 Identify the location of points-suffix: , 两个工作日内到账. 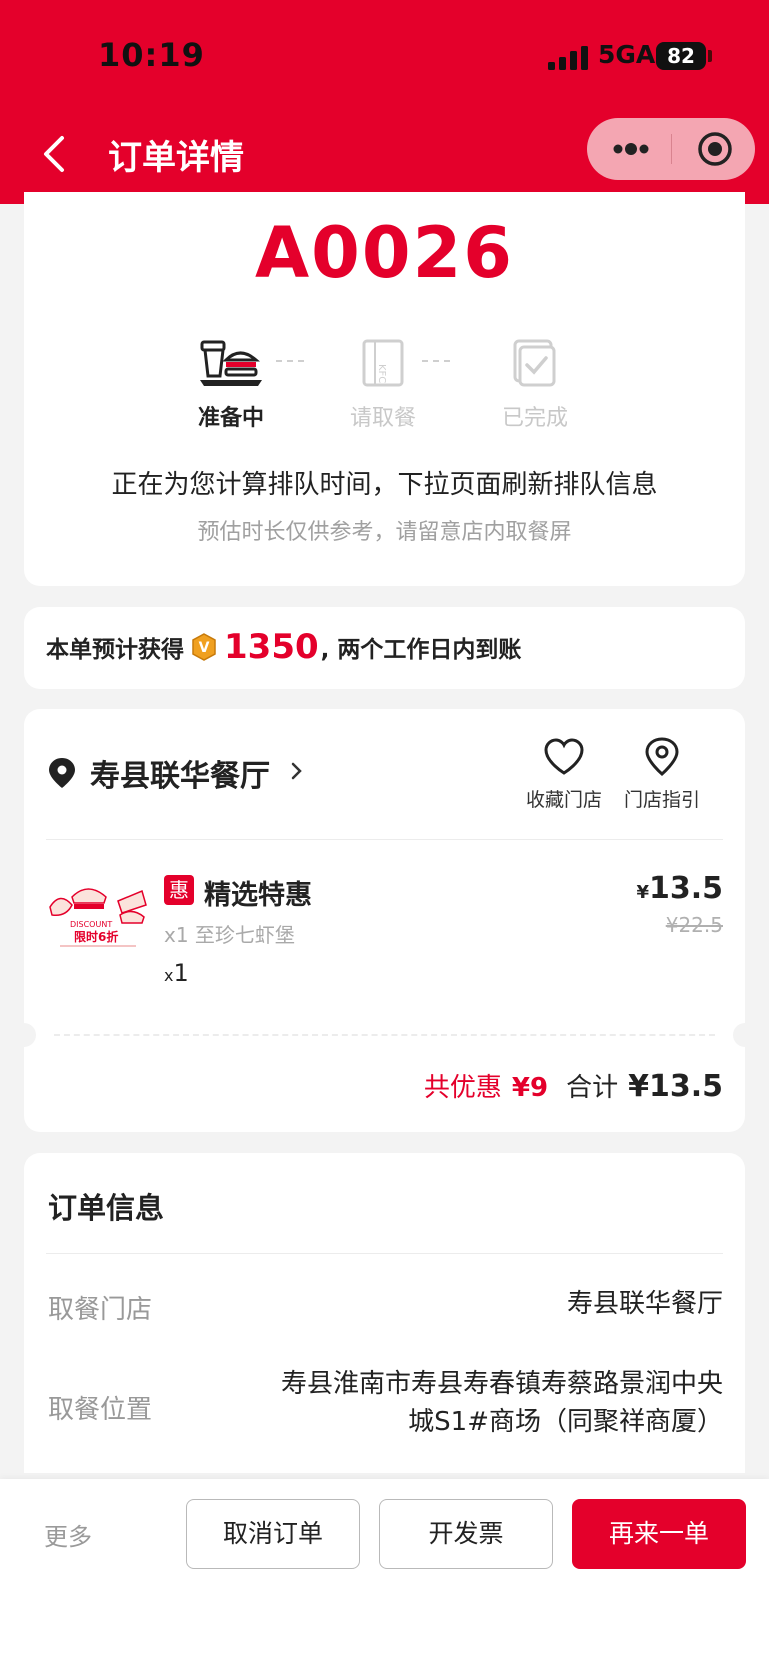
(421, 650).